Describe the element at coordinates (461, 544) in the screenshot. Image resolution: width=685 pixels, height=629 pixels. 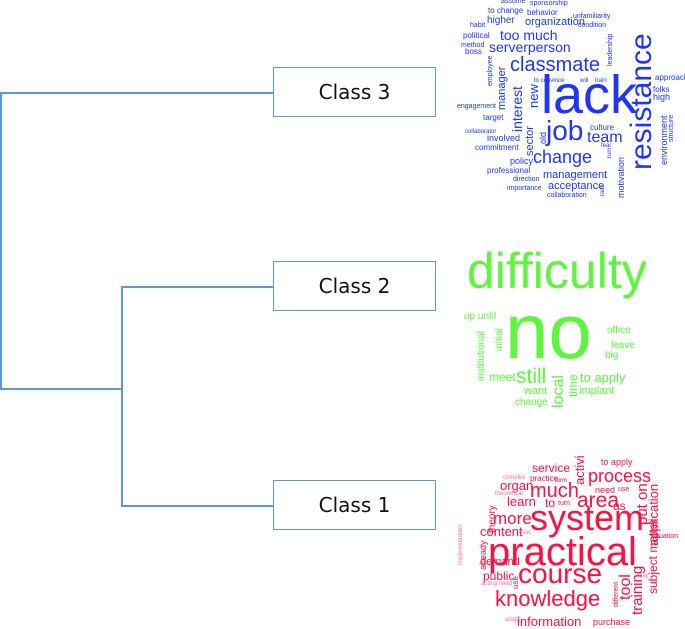
I see `word: implementation` at that location.